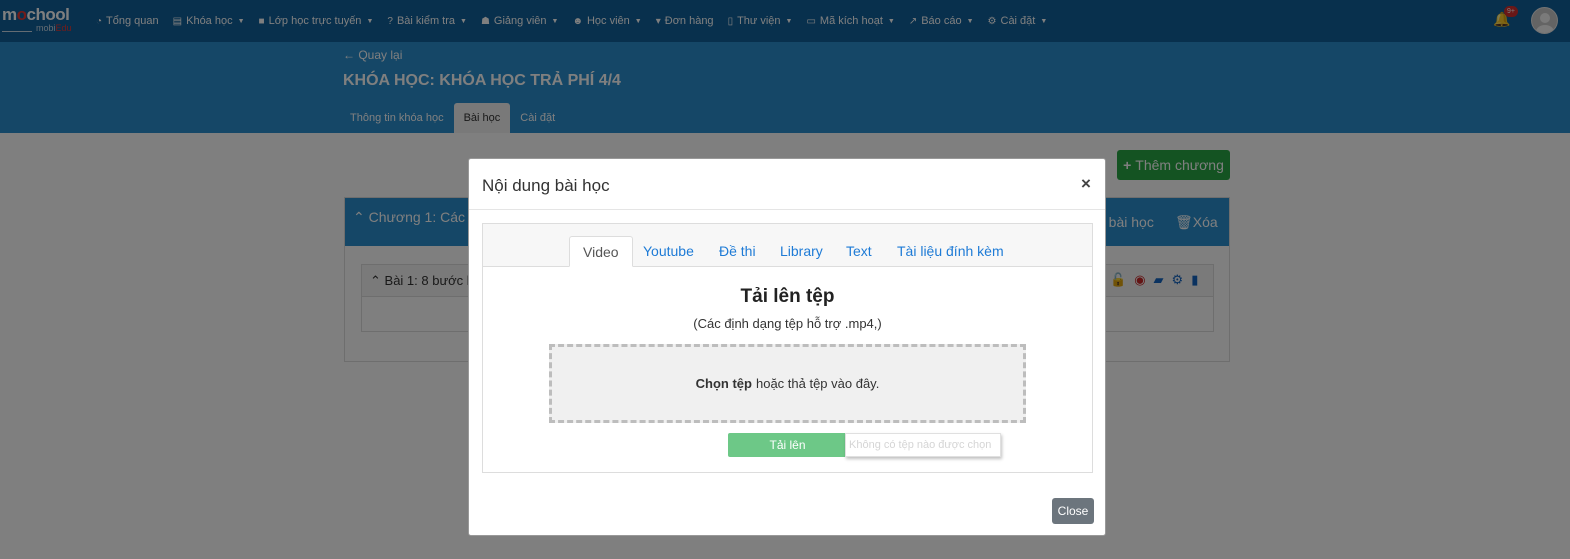  Describe the element at coordinates (668, 251) in the screenshot. I see `tab-content-1: Youtube` at that location.